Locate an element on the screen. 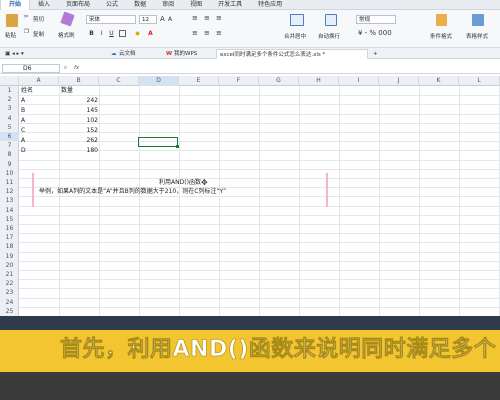  font-color-icon: A is located at coordinates (150, 33).